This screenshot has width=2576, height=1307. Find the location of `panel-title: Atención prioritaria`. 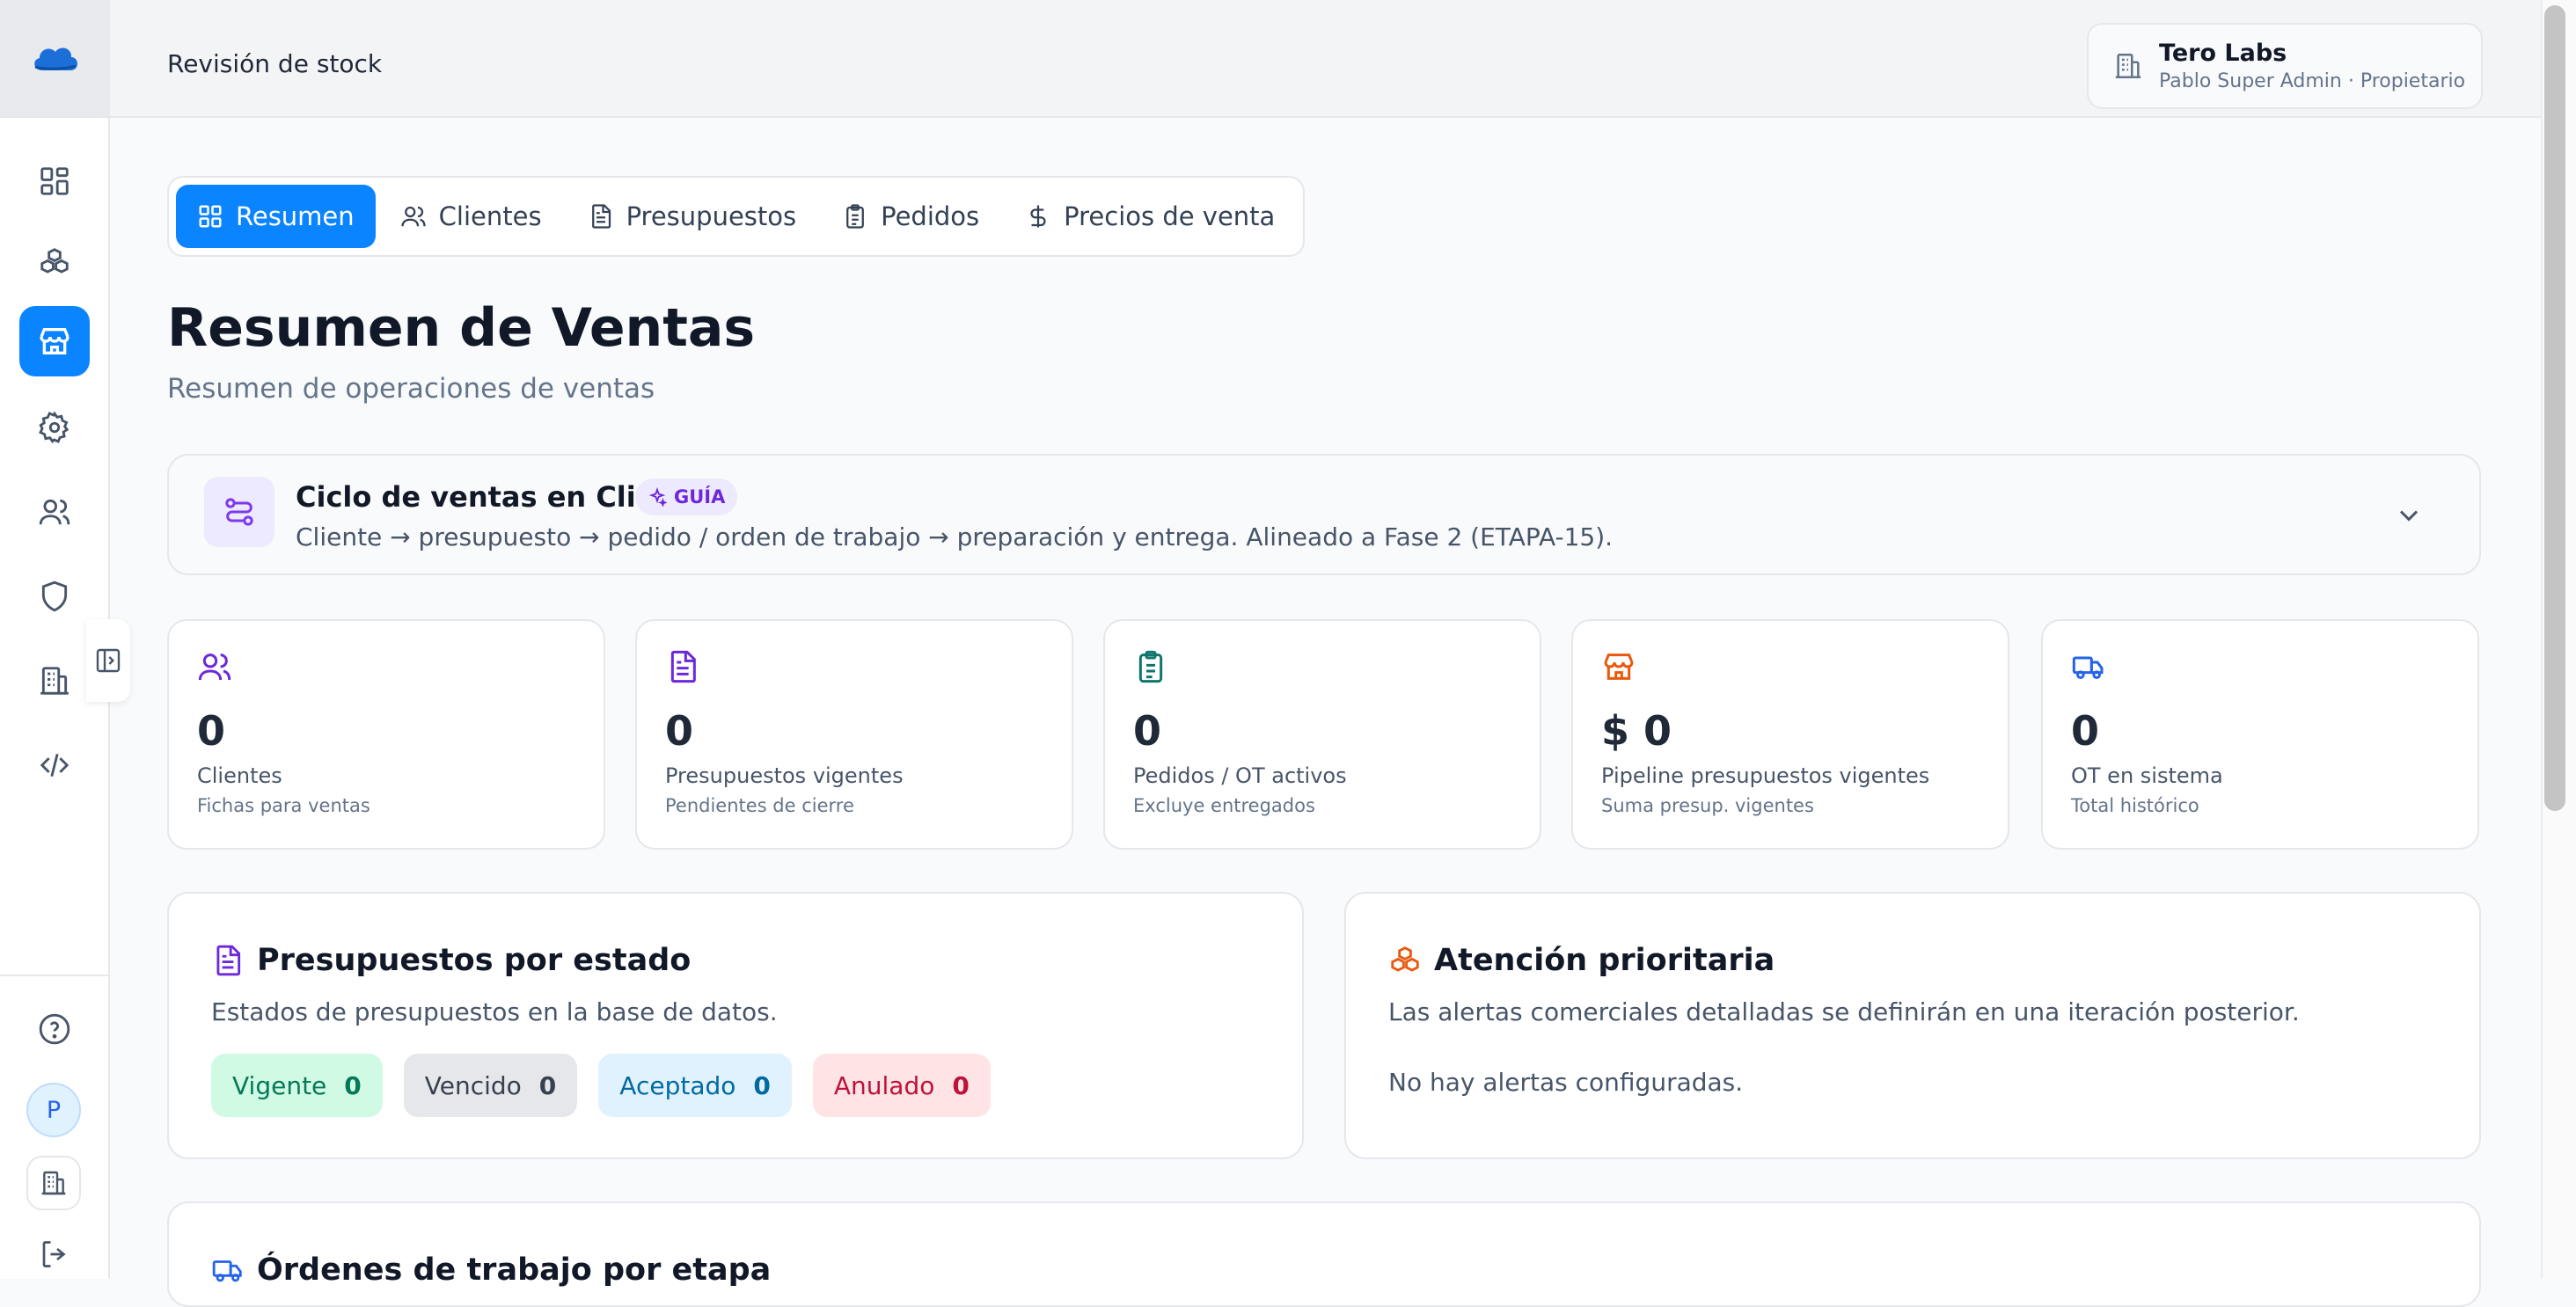

panel-title: Atención prioritaria is located at coordinates (1604, 960).